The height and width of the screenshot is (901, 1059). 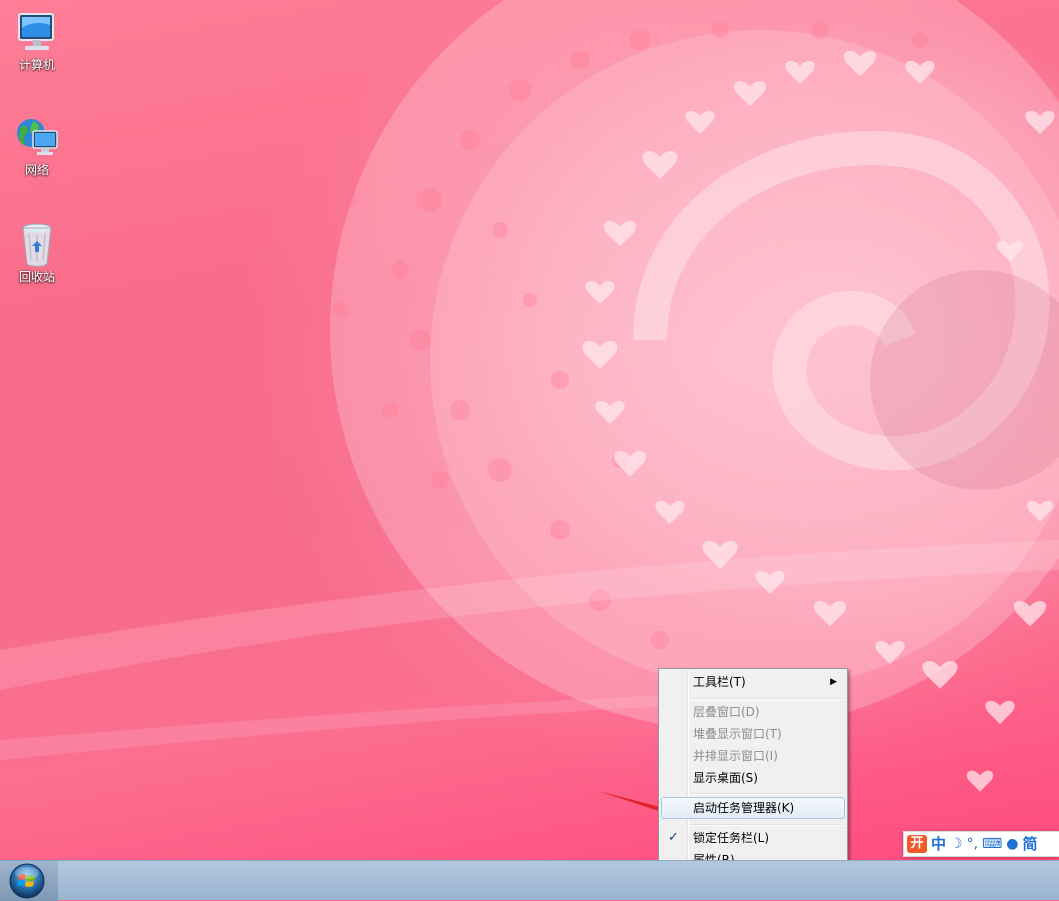 What do you see at coordinates (938, 844) in the screenshot?
I see `ime-mode-toggle: 中` at bounding box center [938, 844].